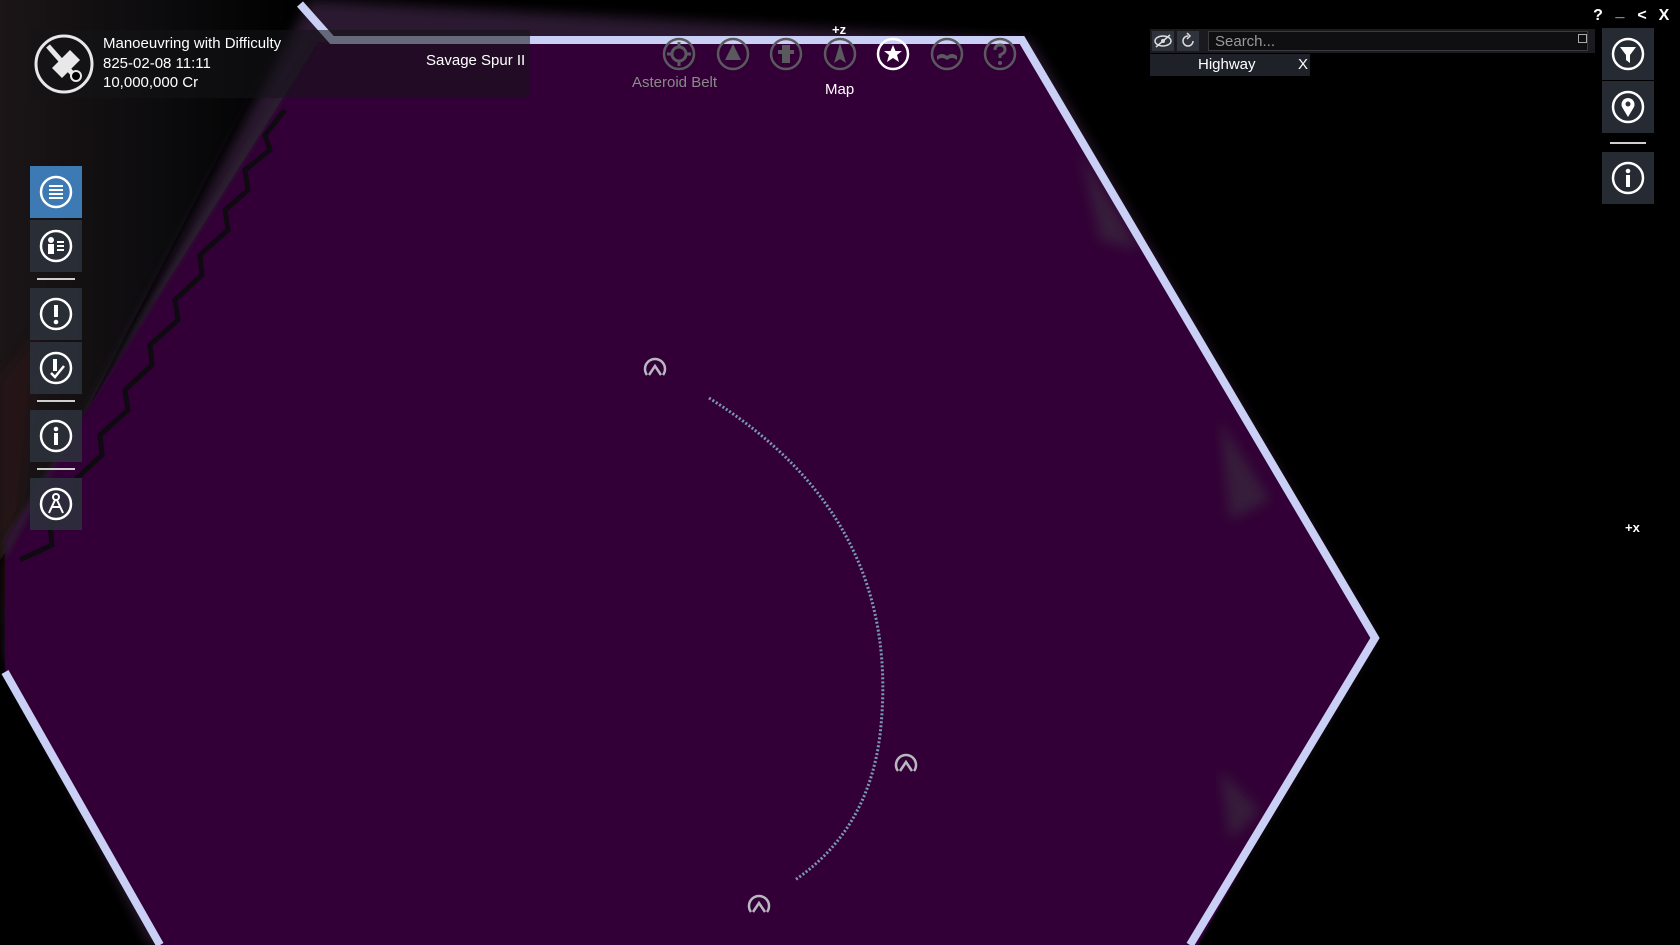  I want to click on person-info-icon, so click(56, 246).